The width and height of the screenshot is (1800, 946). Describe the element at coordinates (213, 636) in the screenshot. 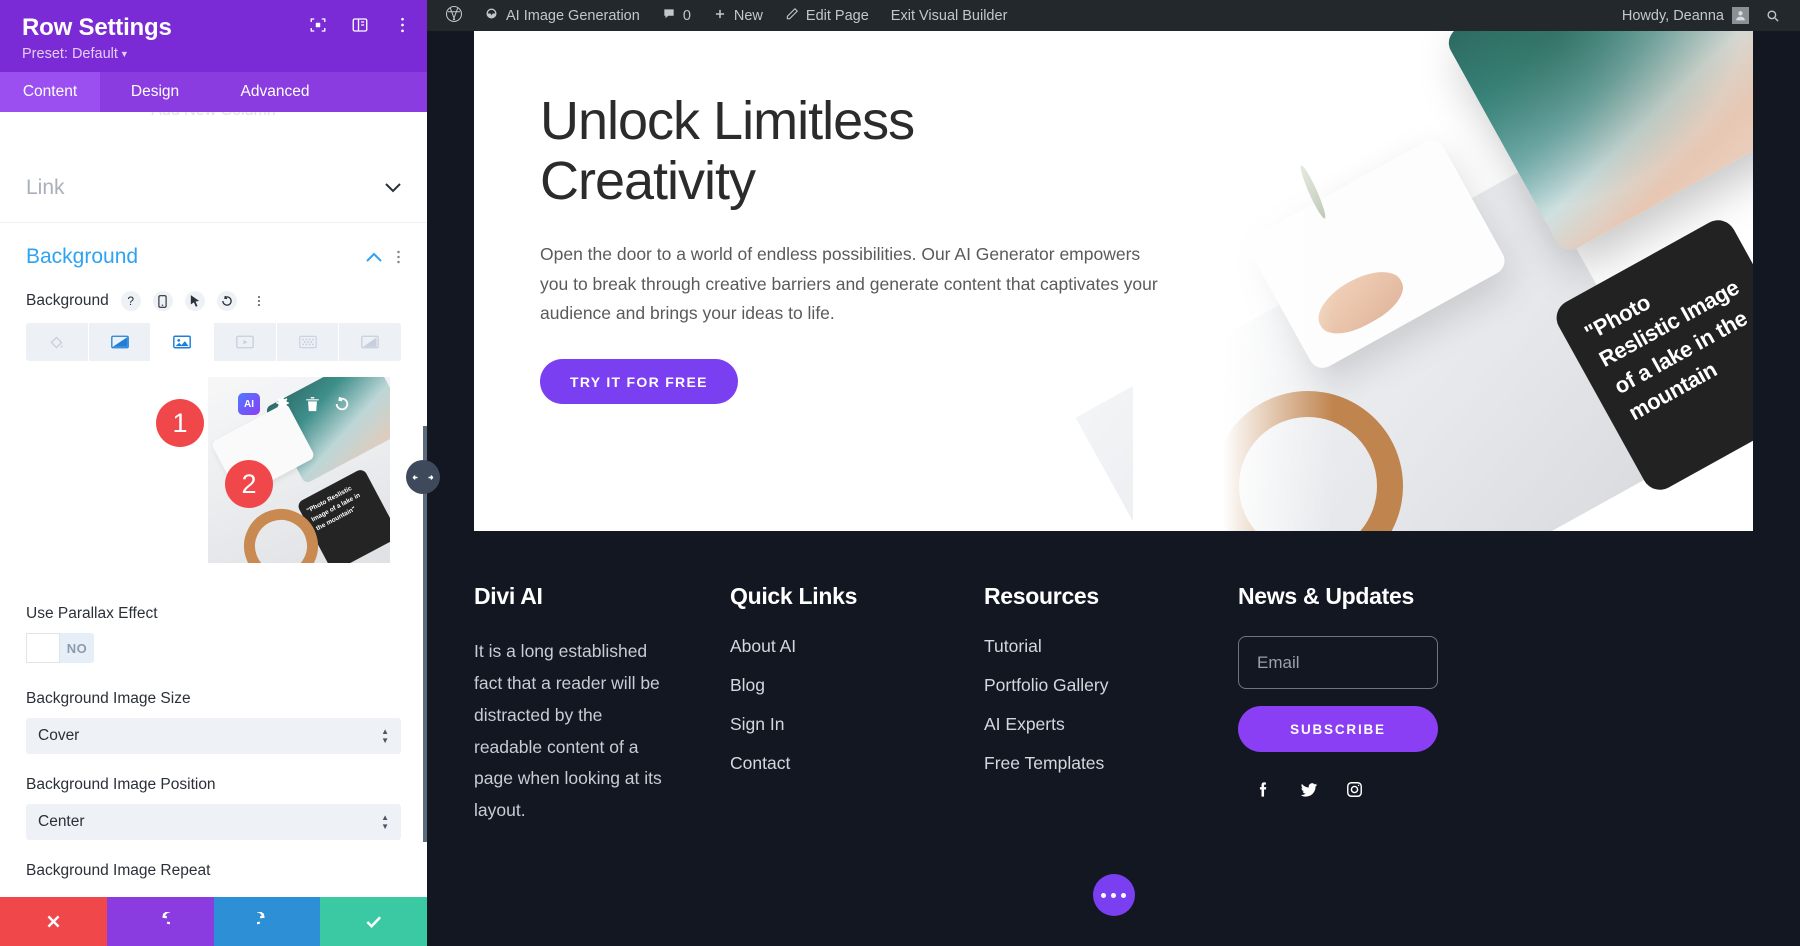

I see `field-use-parallax-effect: Use Parallax Effect NO` at that location.